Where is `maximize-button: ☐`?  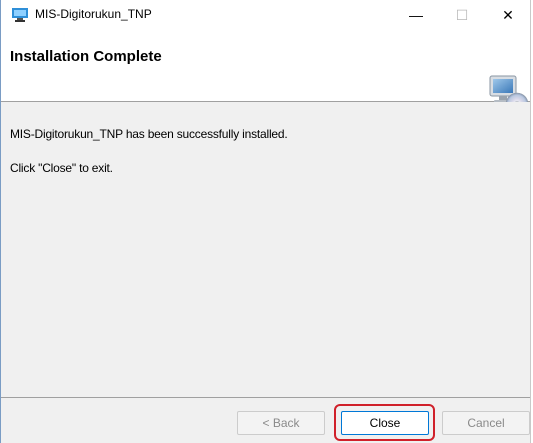
maximize-button: ☐ is located at coordinates (462, 15).